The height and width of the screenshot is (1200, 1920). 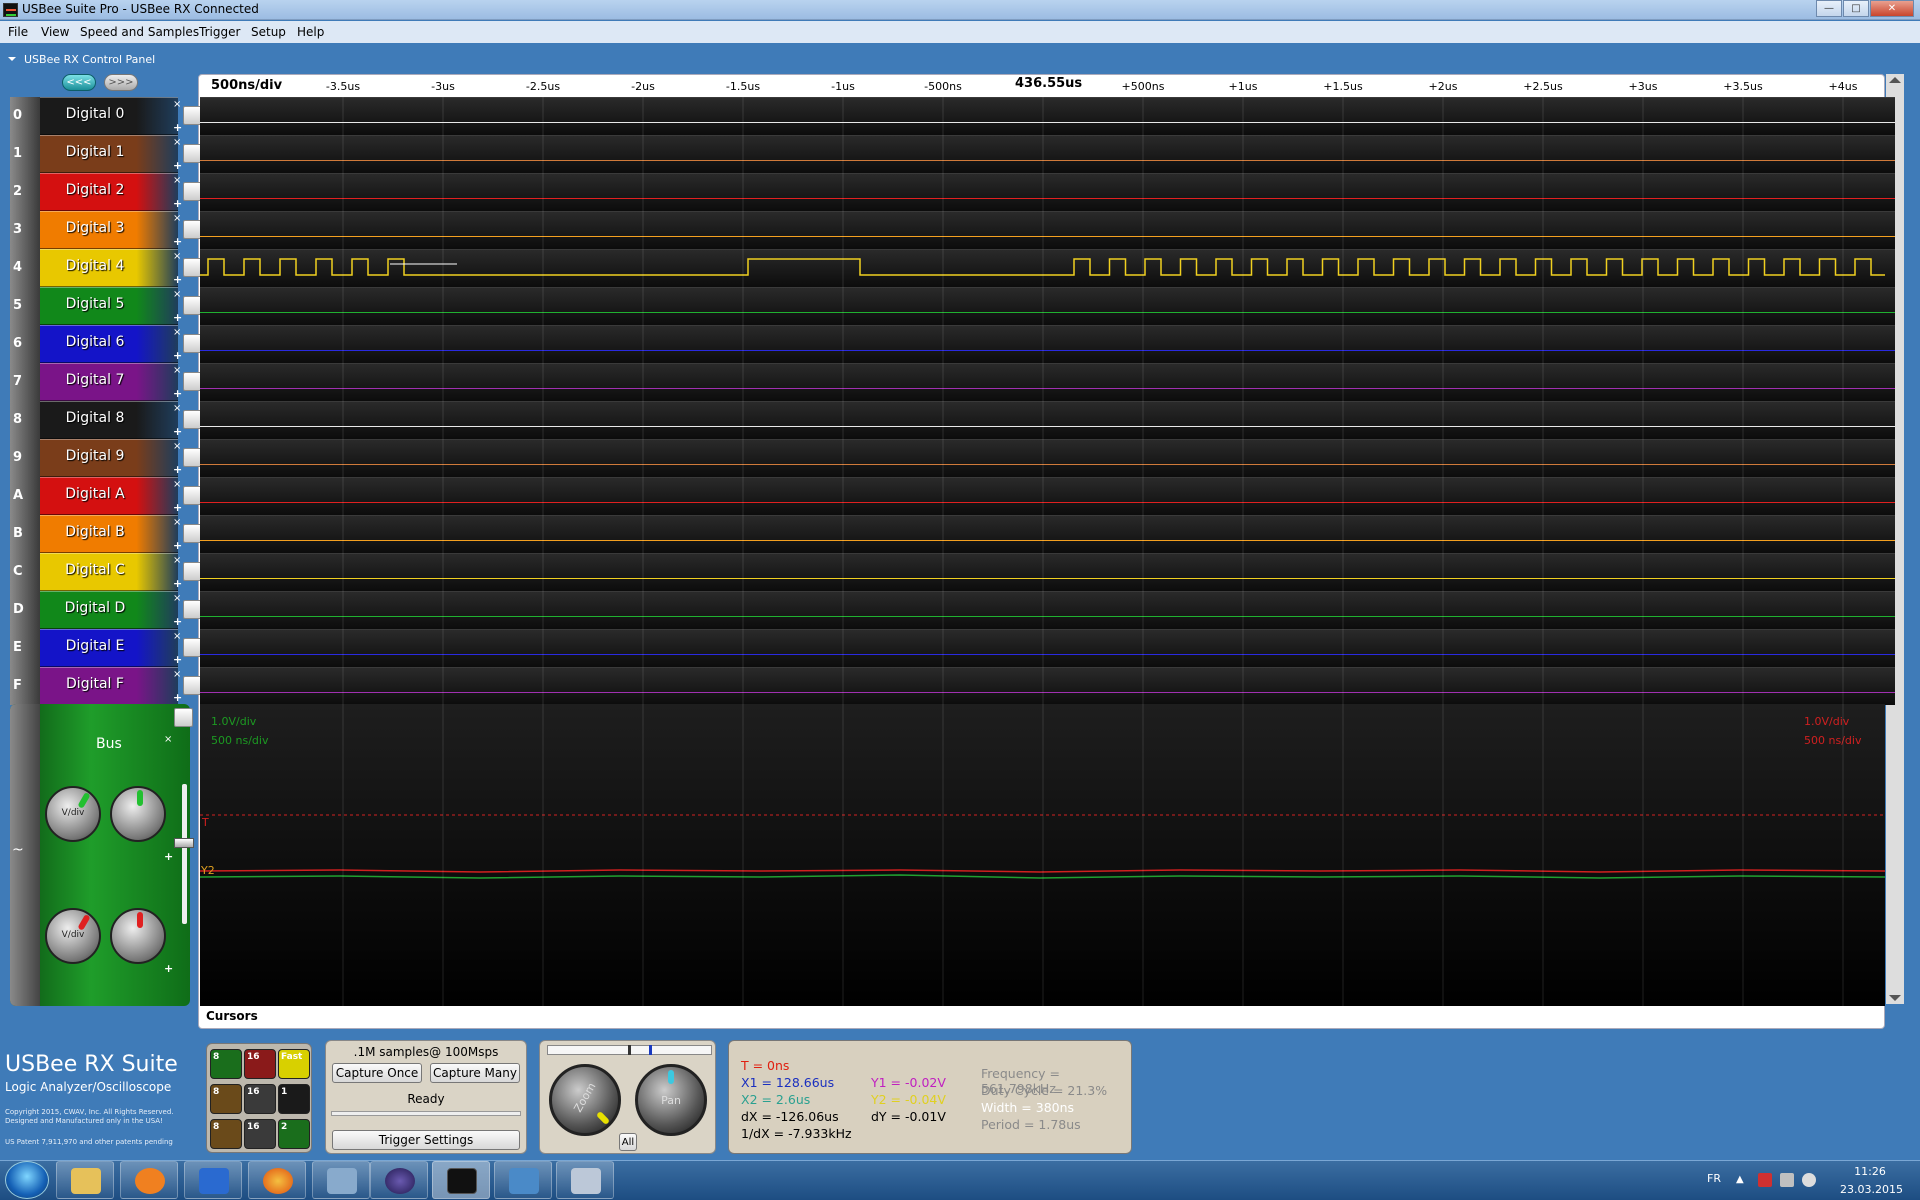 I want to click on bus-add-icon-2: +, so click(x=168, y=968).